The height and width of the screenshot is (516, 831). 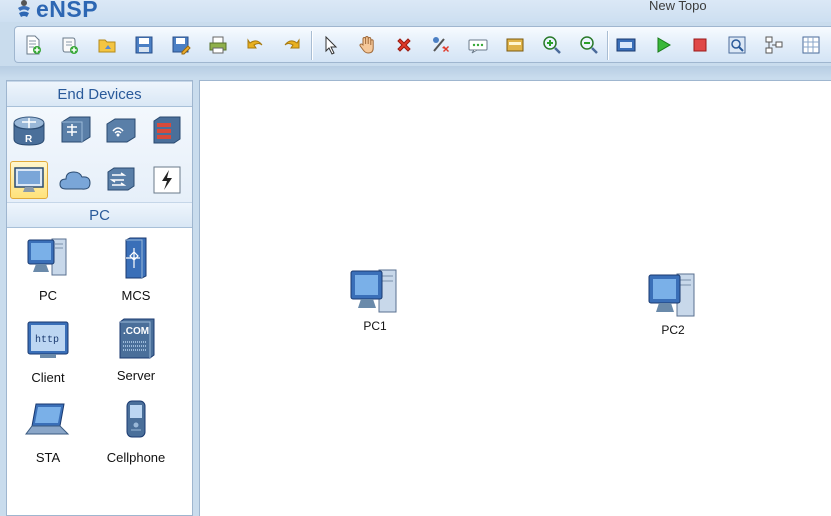 I want to click on redo-button, so click(x=292, y=45).